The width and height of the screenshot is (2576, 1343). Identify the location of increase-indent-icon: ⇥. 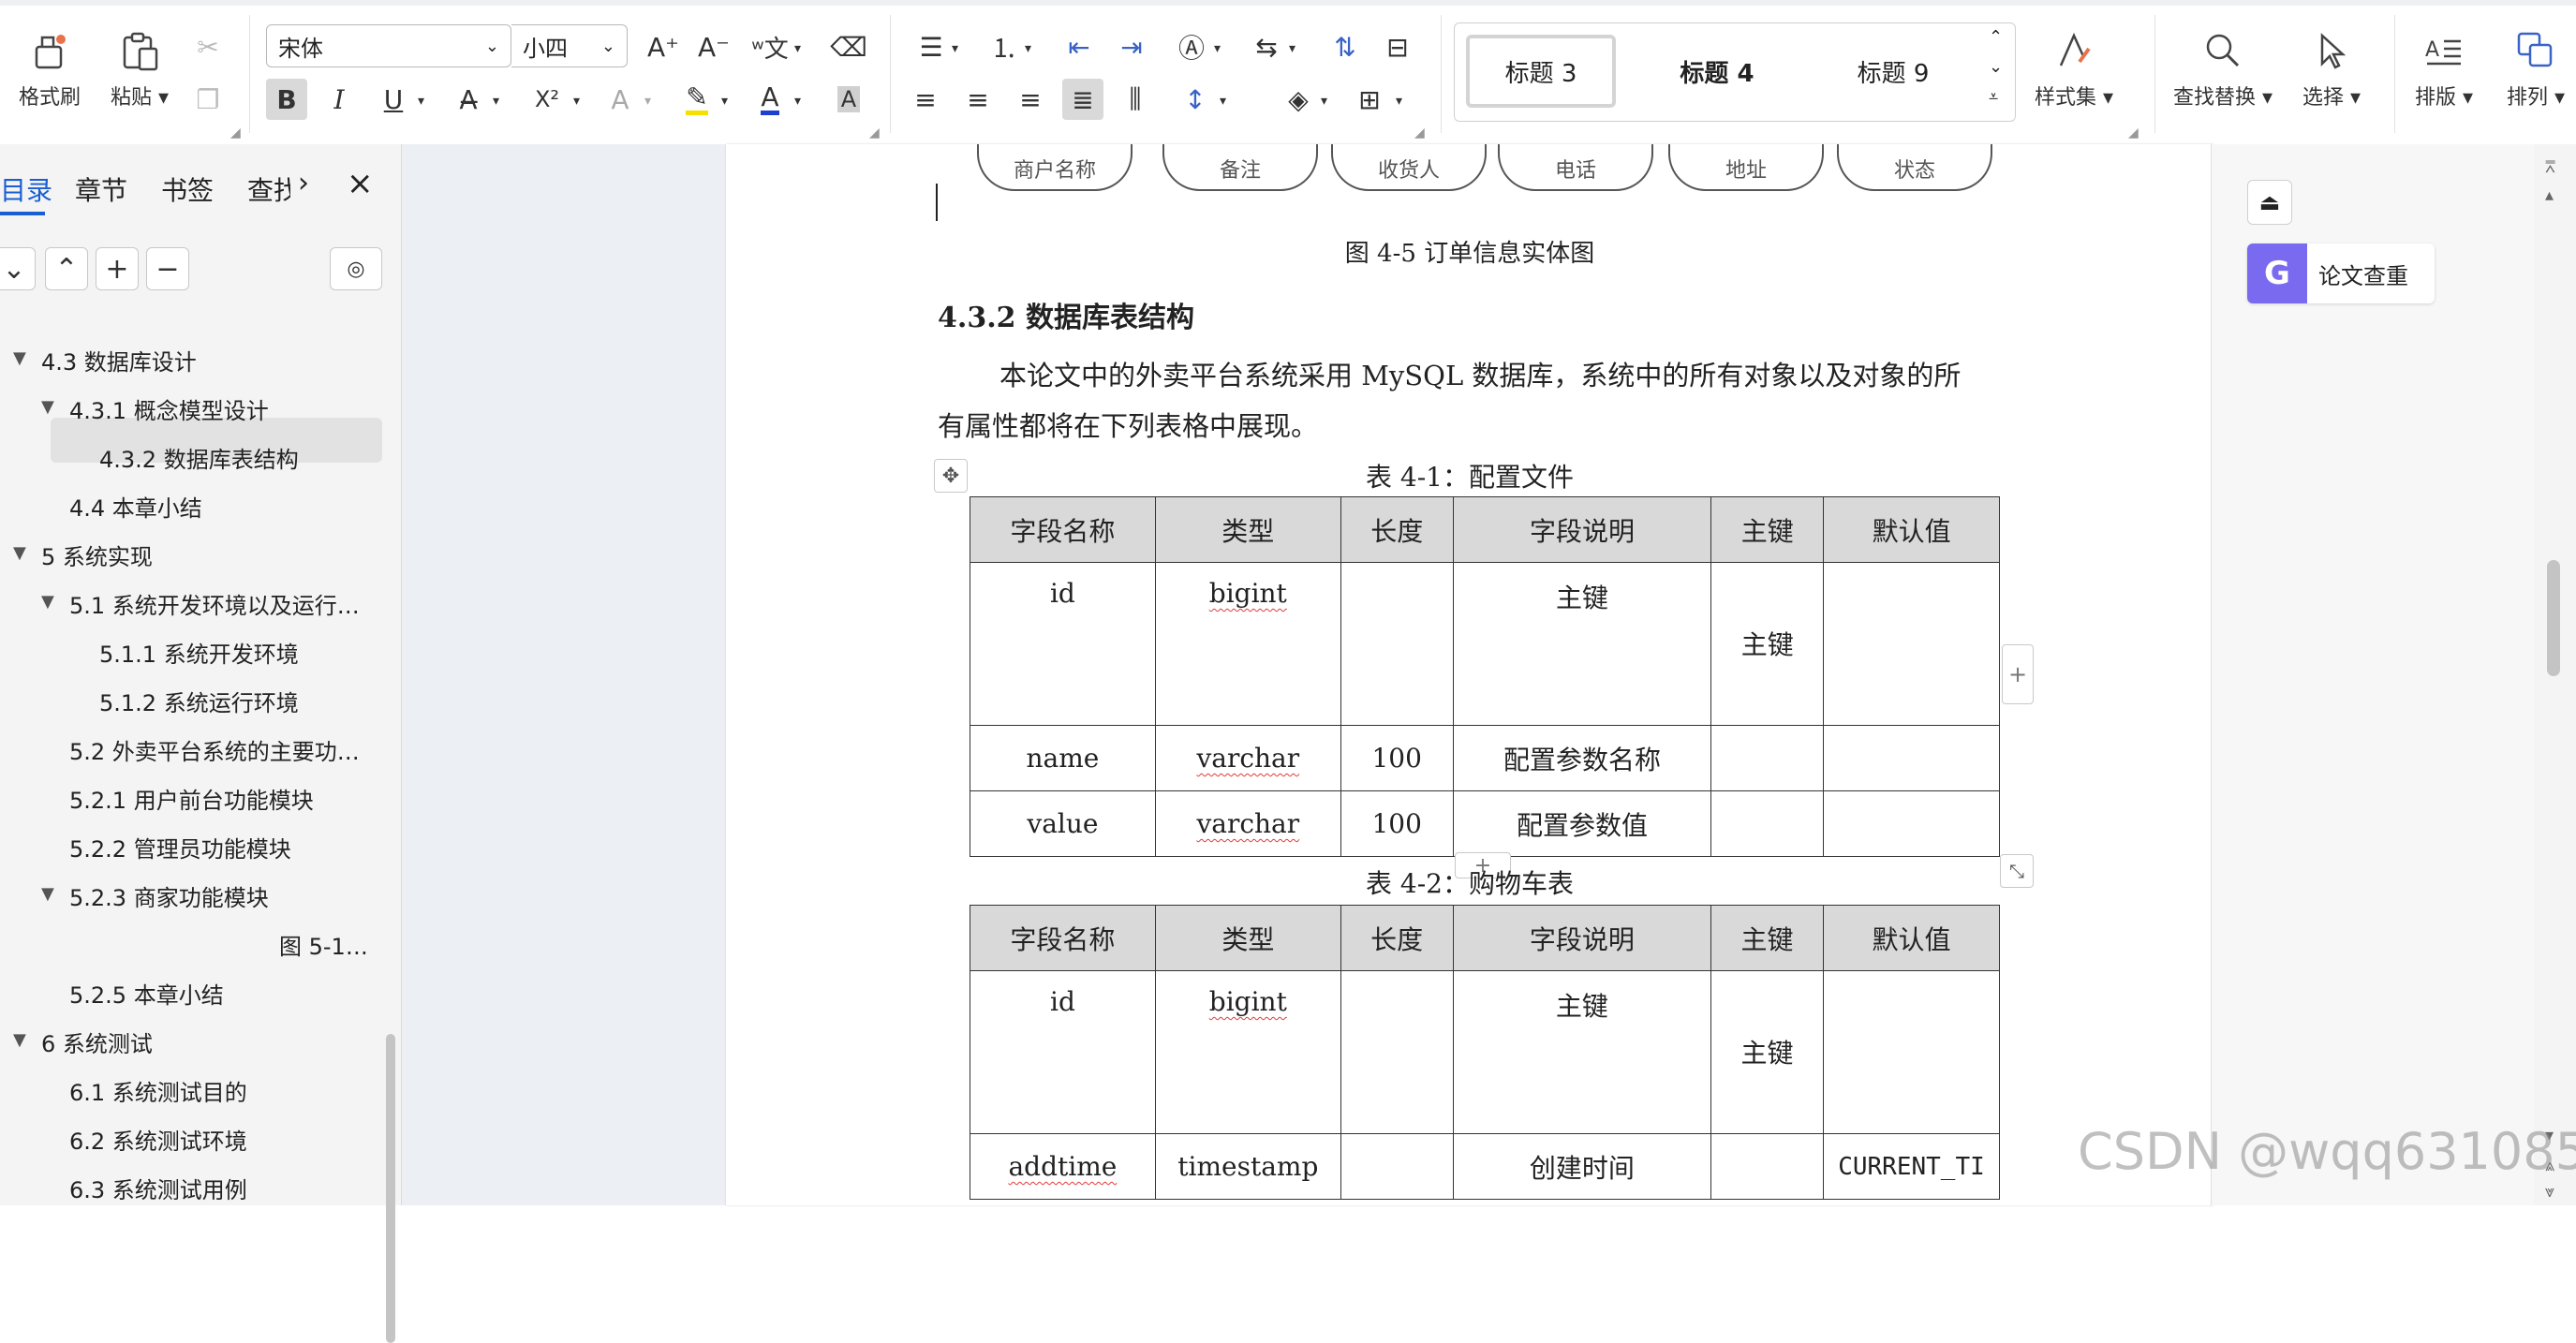
(1131, 46).